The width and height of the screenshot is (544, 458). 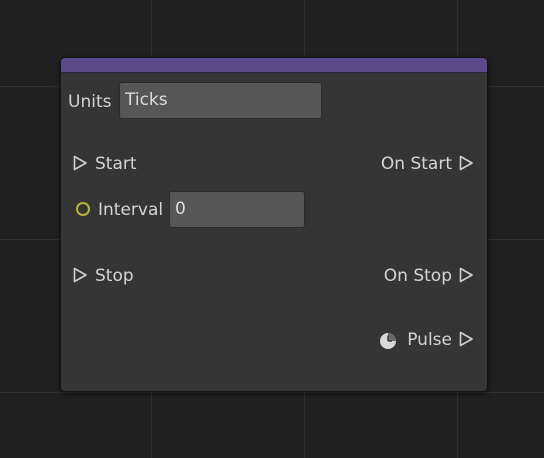 I want to click on on-start-output-label: On Start, so click(x=416, y=164).